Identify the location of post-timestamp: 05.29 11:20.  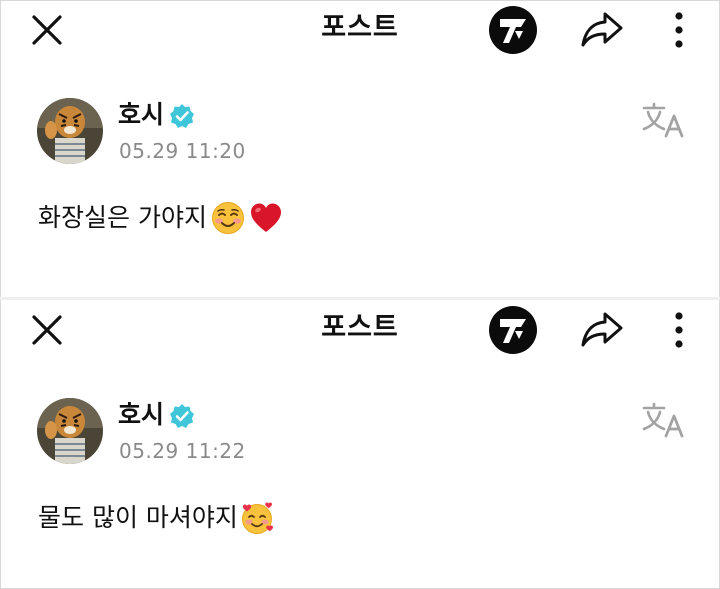
(182, 151).